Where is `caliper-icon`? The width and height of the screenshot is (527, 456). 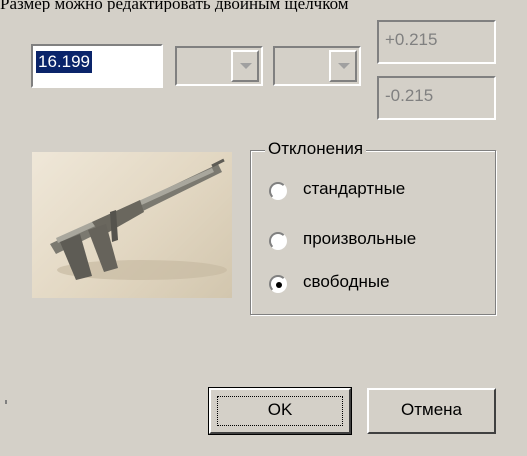 caliper-icon is located at coordinates (138, 219).